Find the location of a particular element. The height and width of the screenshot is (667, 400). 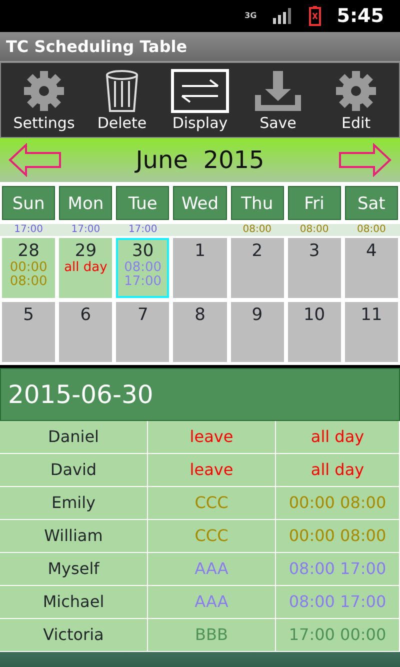

toolbar-button: Save is located at coordinates (278, 100).